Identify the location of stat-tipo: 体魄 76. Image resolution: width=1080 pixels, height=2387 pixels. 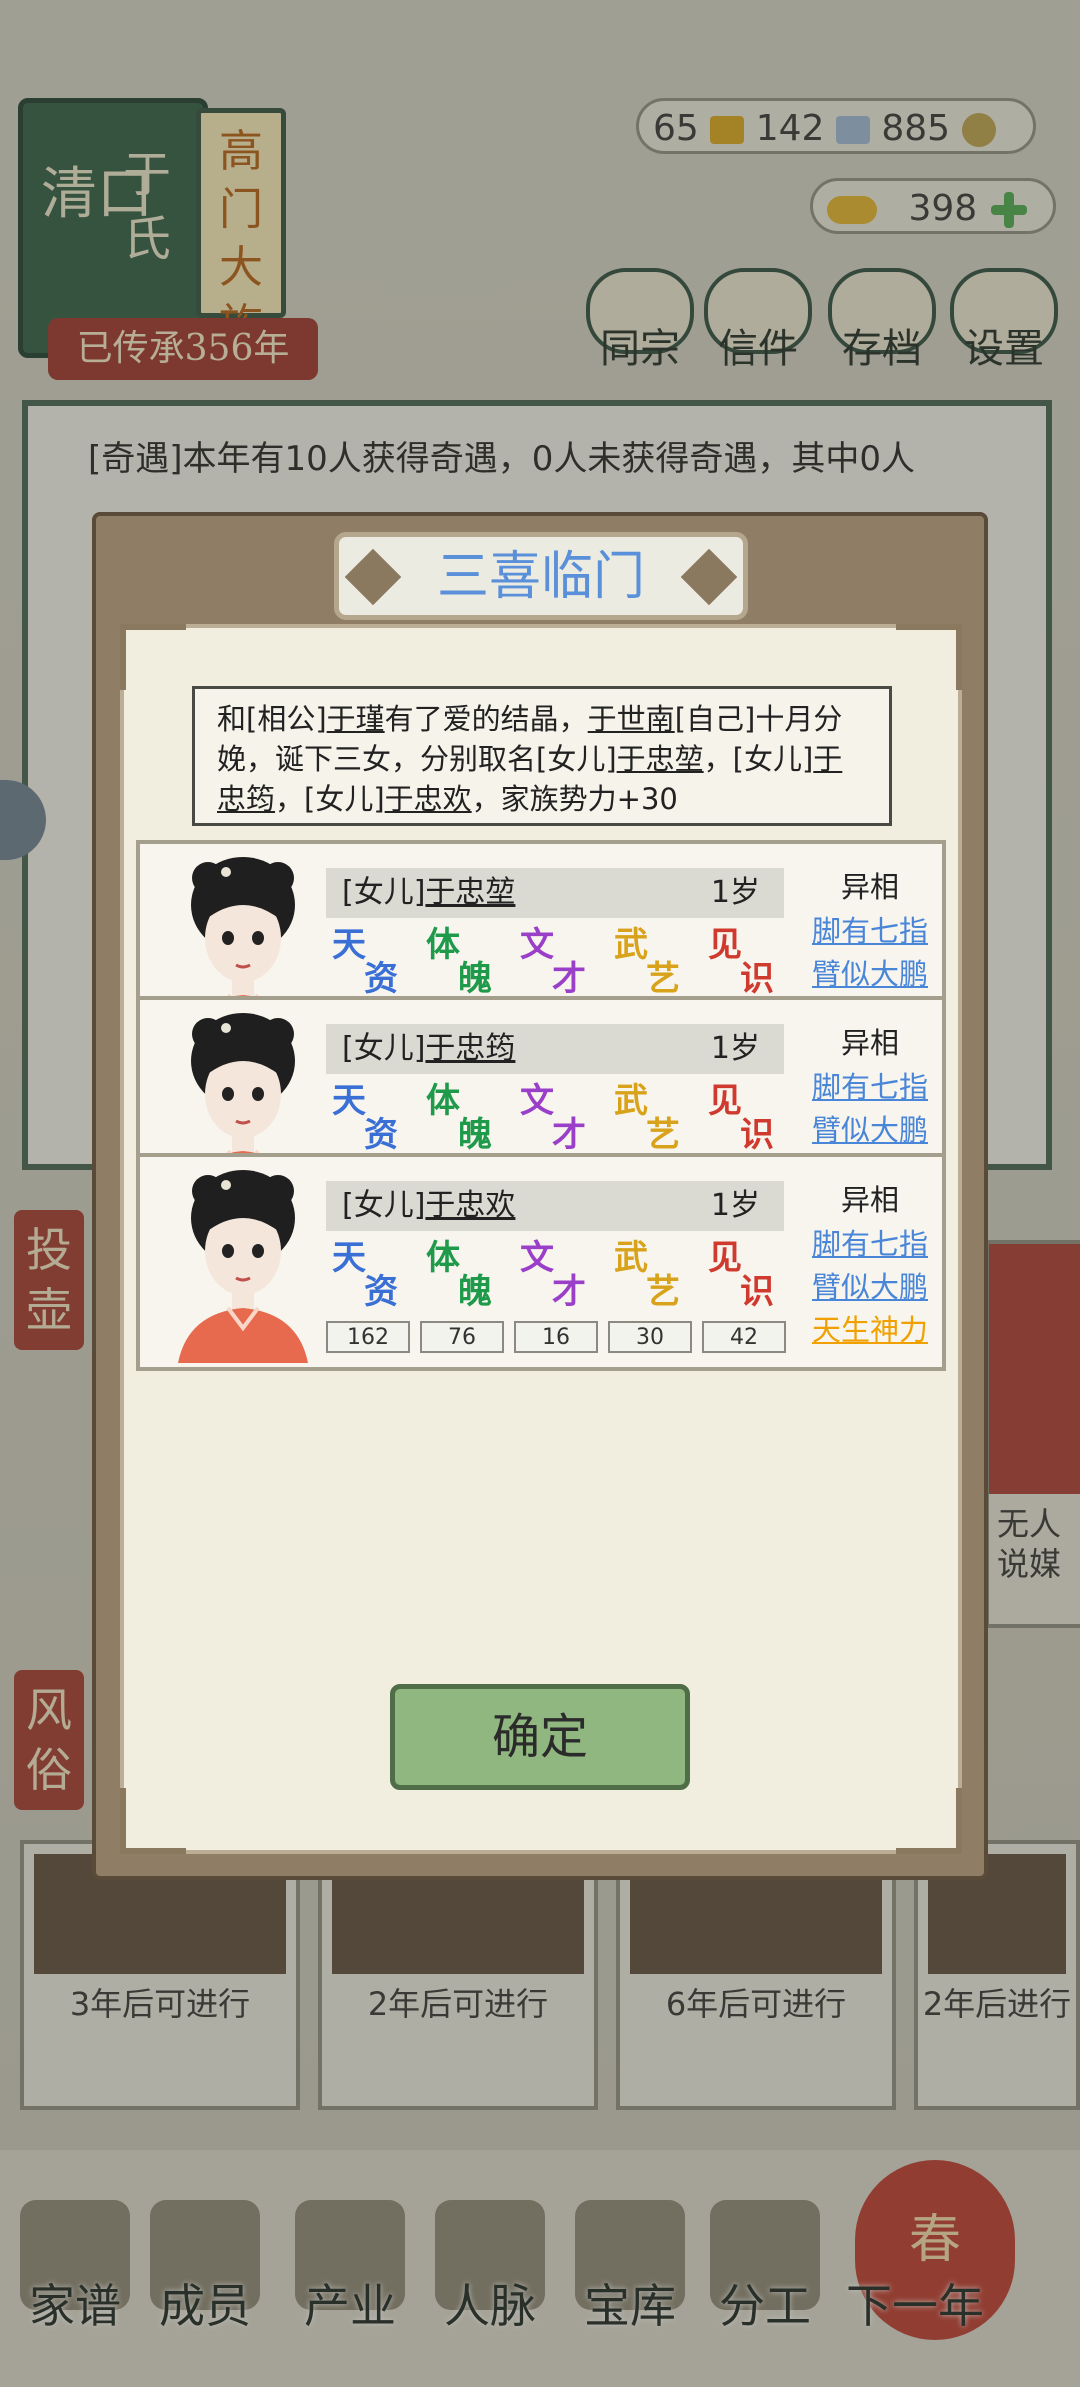
(462, 1297).